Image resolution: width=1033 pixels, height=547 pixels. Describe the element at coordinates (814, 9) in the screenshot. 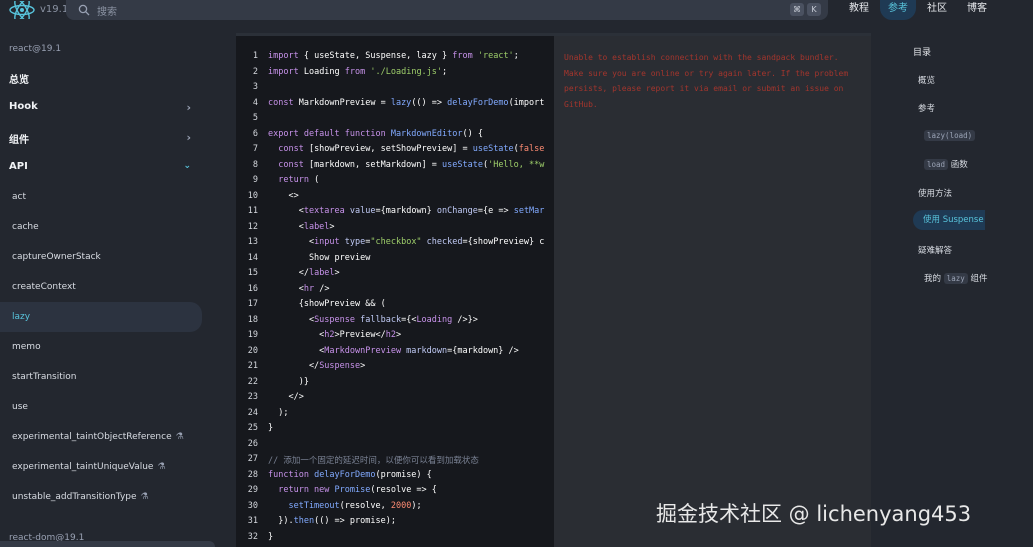

I see `kbd-k: K` at that location.